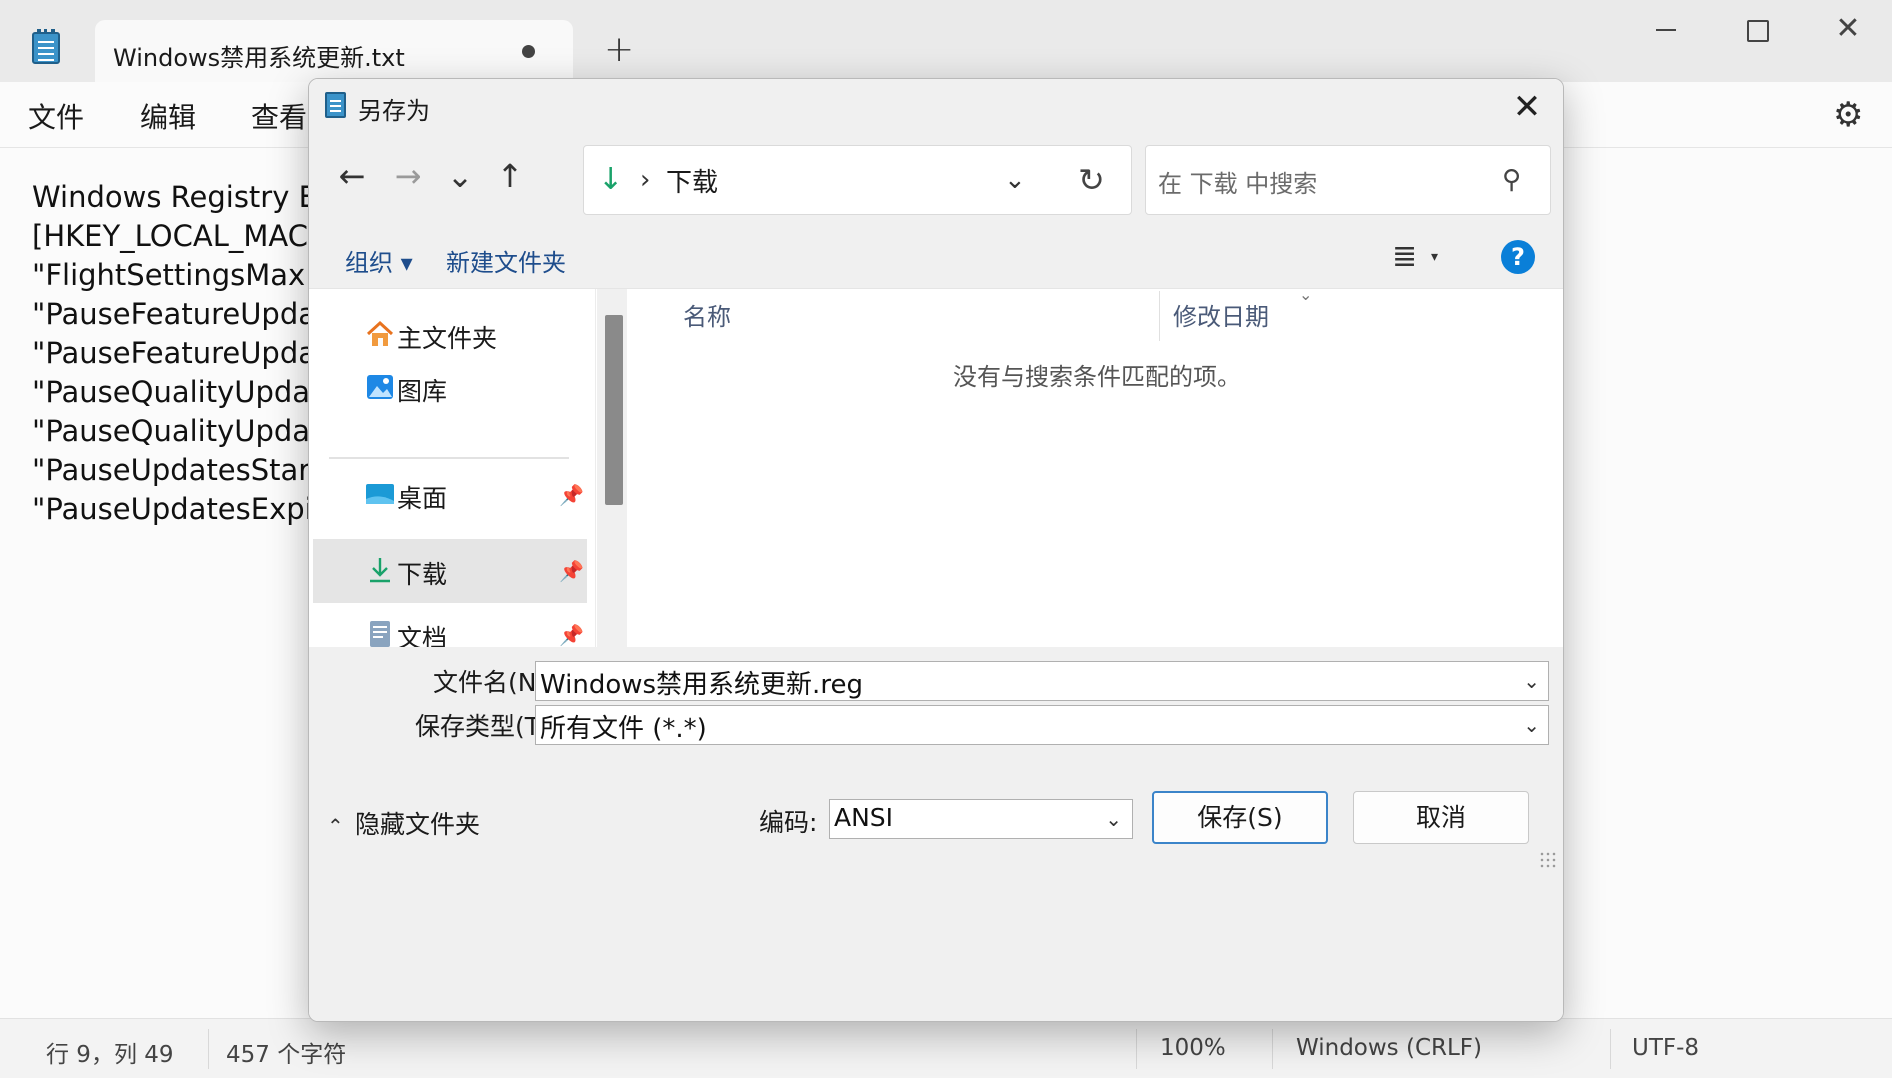 This screenshot has width=1892, height=1078. What do you see at coordinates (460, 176) in the screenshot?
I see `recent-locations-chevron-icon: ⌄` at bounding box center [460, 176].